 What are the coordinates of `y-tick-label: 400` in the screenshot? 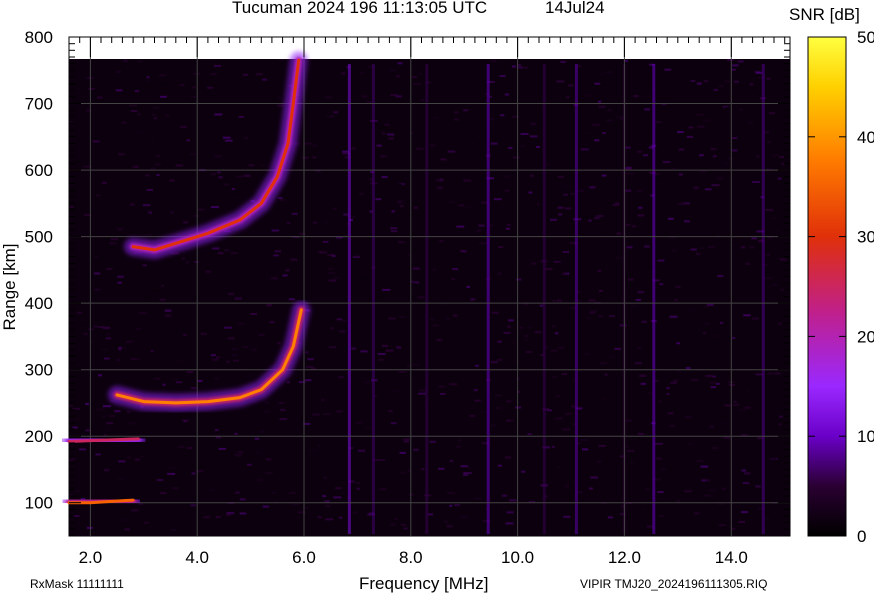 It's located at (39, 303).